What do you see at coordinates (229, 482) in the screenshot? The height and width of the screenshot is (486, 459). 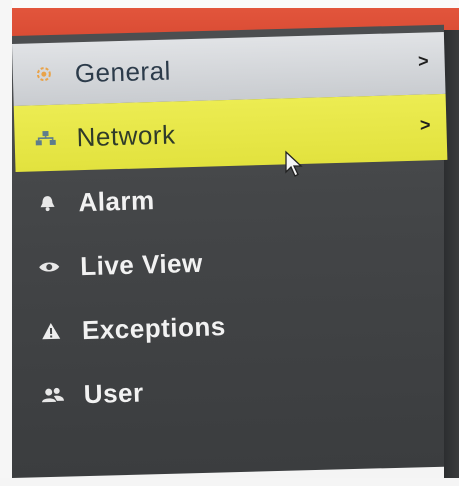 I see `photo-border-bottom` at bounding box center [229, 482].